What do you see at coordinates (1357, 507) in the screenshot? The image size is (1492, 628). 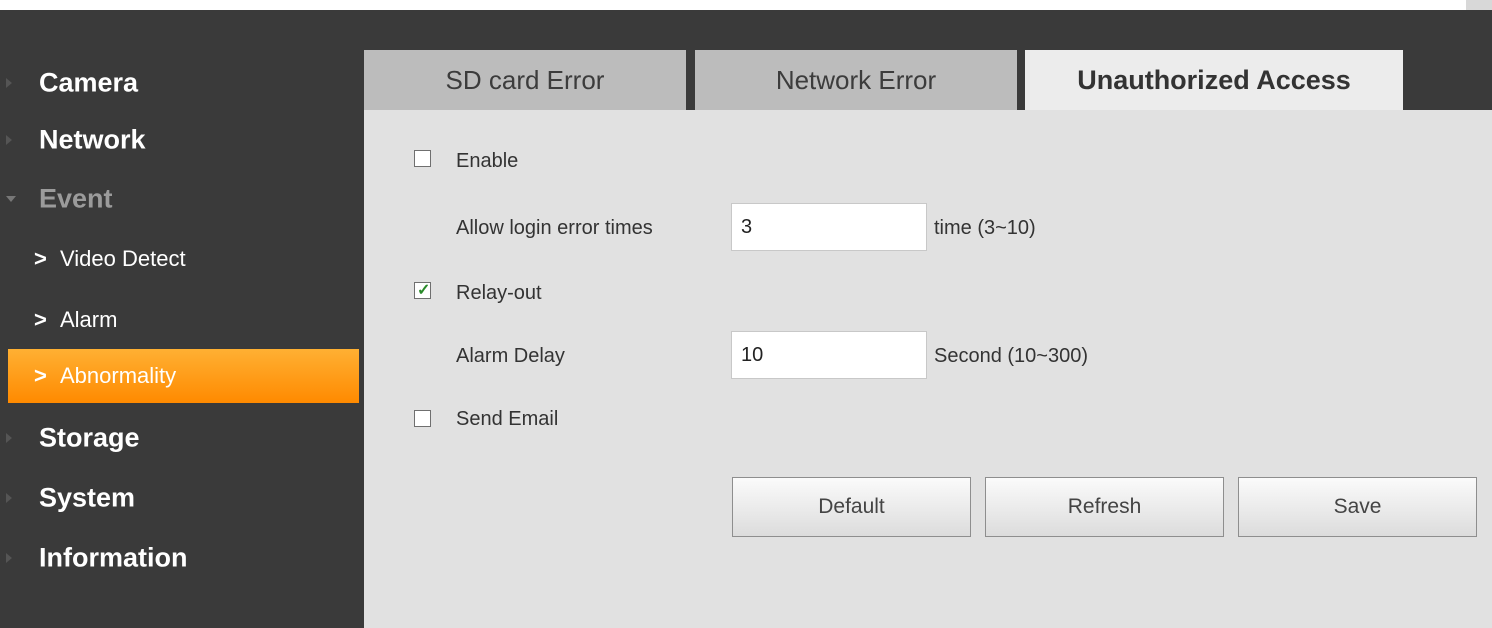 I see `save-button: Save` at bounding box center [1357, 507].